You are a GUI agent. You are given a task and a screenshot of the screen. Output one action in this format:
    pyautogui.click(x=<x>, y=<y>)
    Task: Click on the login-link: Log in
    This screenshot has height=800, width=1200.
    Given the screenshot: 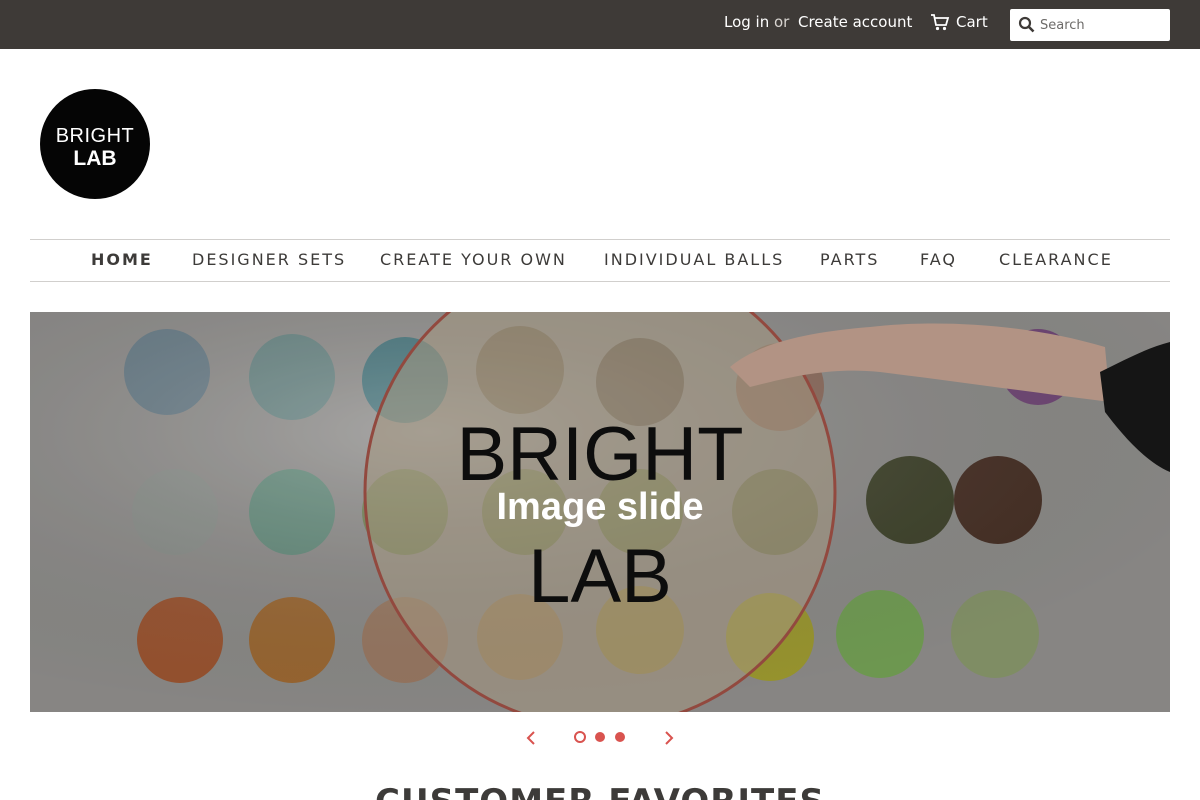 What is the action you would take?
    pyautogui.click(x=746, y=22)
    